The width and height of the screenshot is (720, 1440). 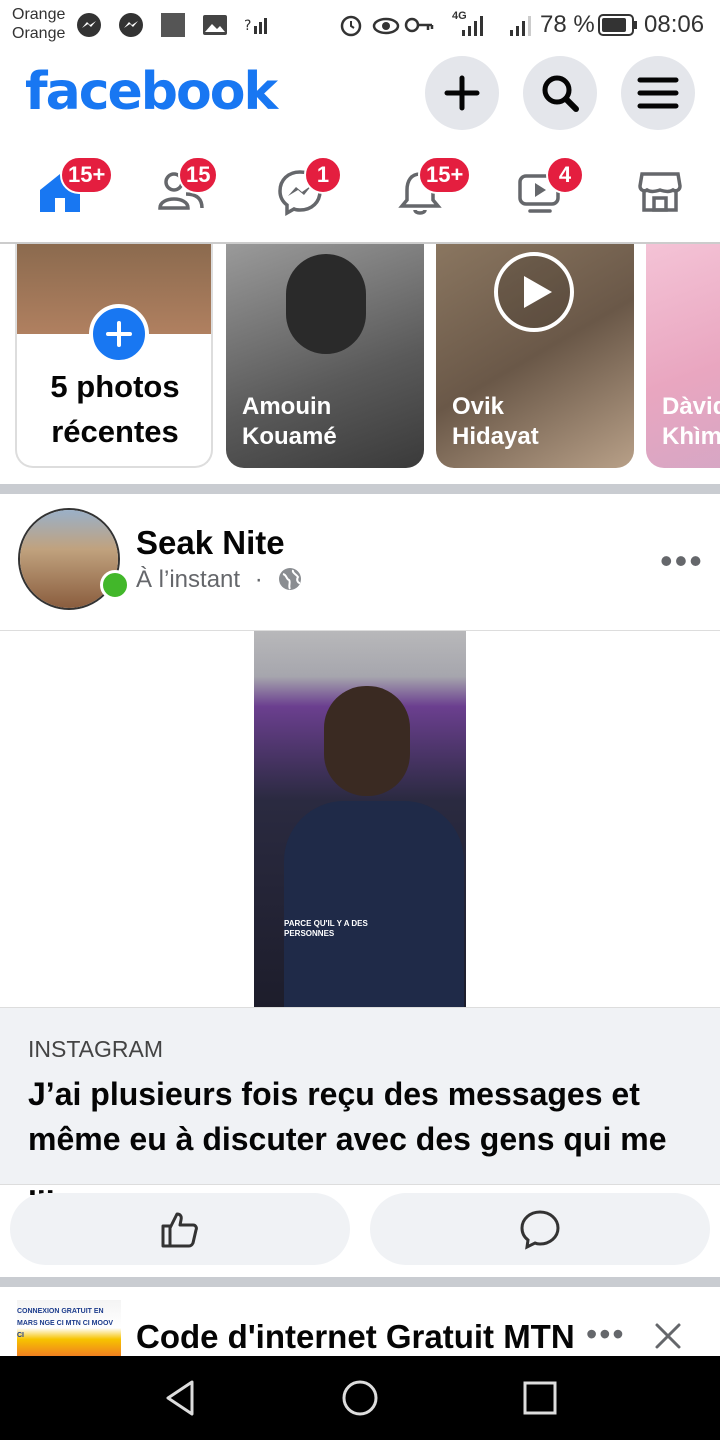 What do you see at coordinates (540, 1398) in the screenshot?
I see `recents-icon` at bounding box center [540, 1398].